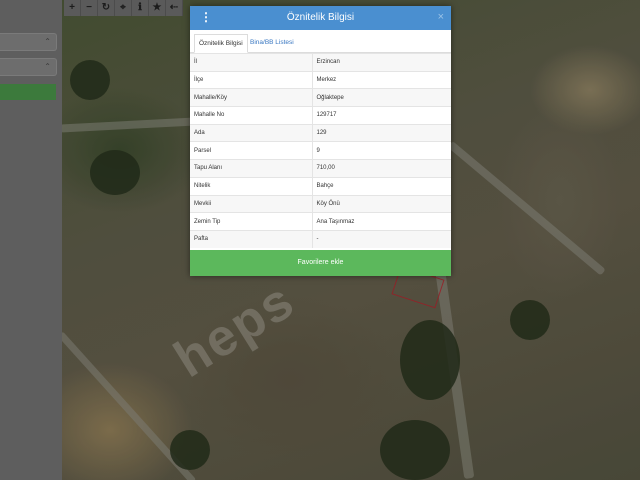 The width and height of the screenshot is (640, 480). Describe the element at coordinates (381, 168) in the screenshot. I see `row-value: 710,00` at that location.